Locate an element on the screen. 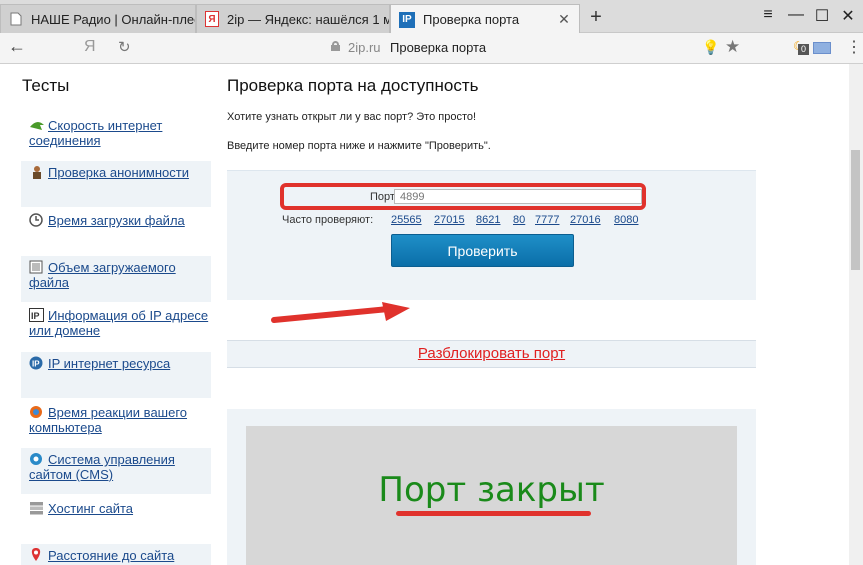 This screenshot has width=863, height=565. often-port-link: 8080 is located at coordinates (626, 220).